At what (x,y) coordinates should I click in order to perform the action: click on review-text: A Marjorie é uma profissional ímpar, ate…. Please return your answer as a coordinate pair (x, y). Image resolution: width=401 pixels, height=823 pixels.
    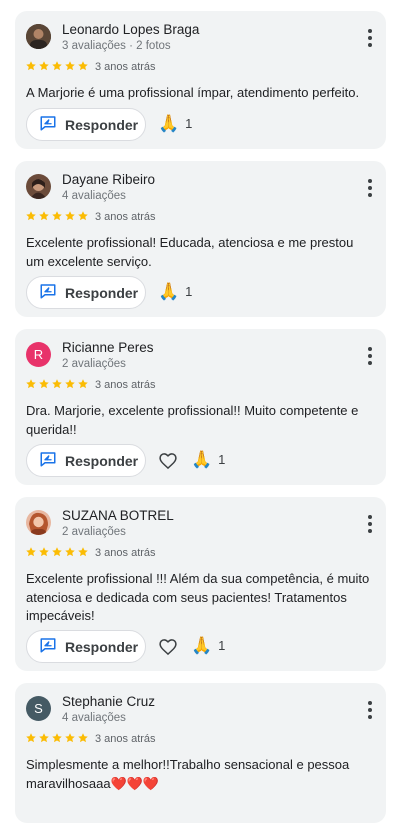
    Looking at the image, I should click on (193, 92).